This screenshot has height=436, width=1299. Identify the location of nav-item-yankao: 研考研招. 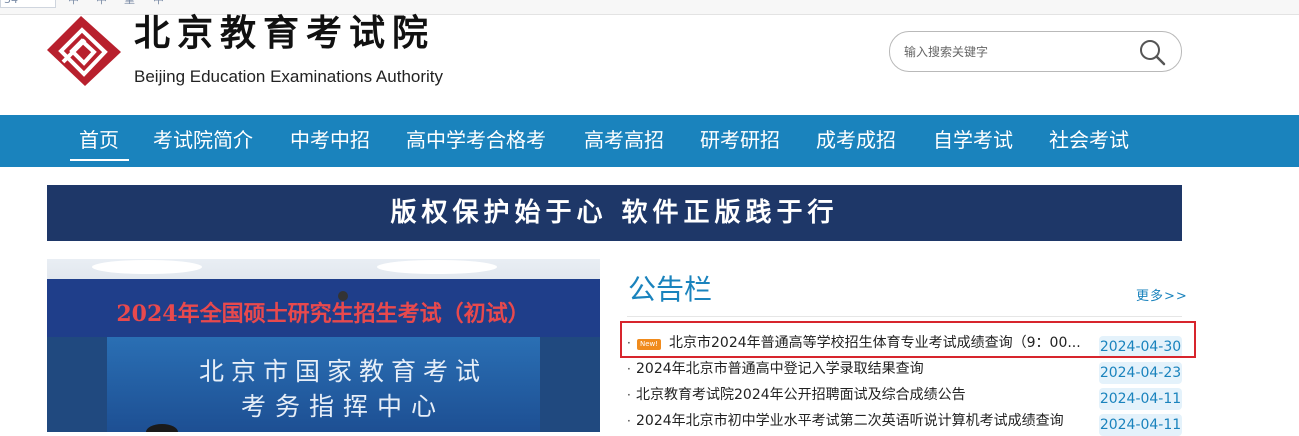
(740, 141).